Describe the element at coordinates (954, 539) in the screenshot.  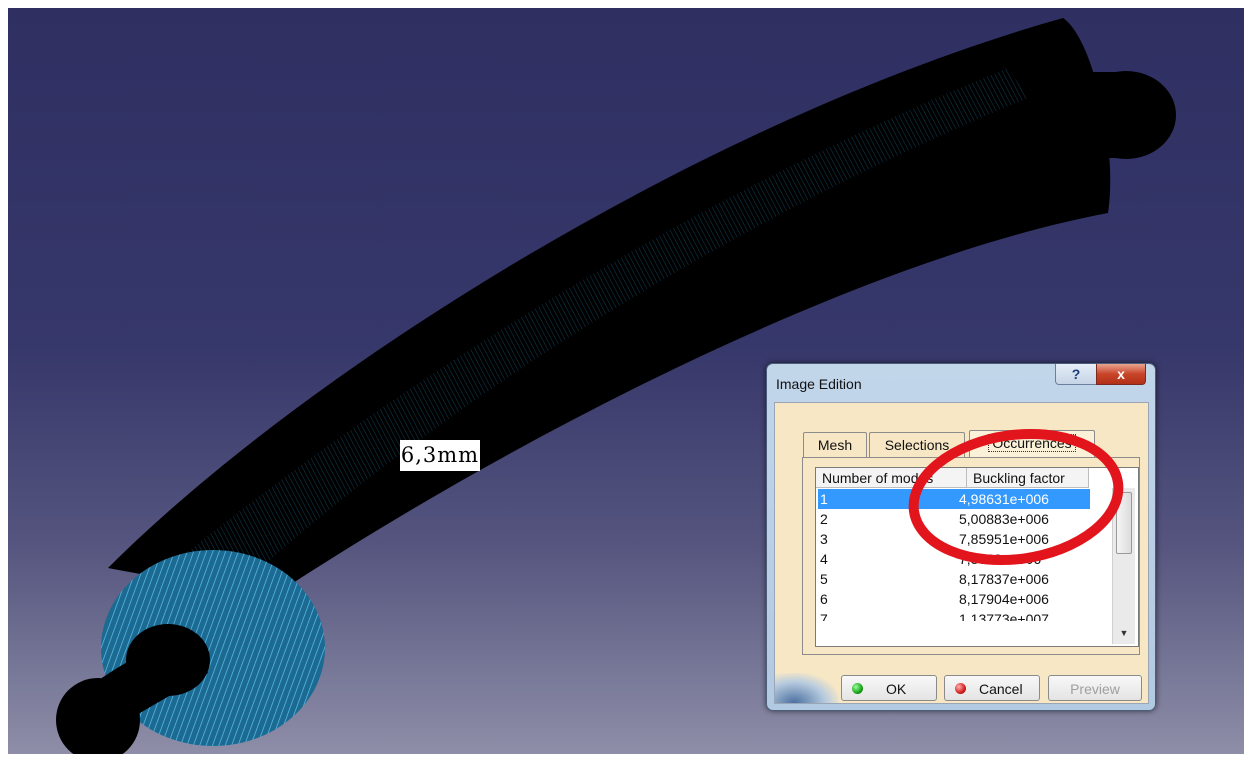
I see `list-row: 3 7,85951e+006` at that location.